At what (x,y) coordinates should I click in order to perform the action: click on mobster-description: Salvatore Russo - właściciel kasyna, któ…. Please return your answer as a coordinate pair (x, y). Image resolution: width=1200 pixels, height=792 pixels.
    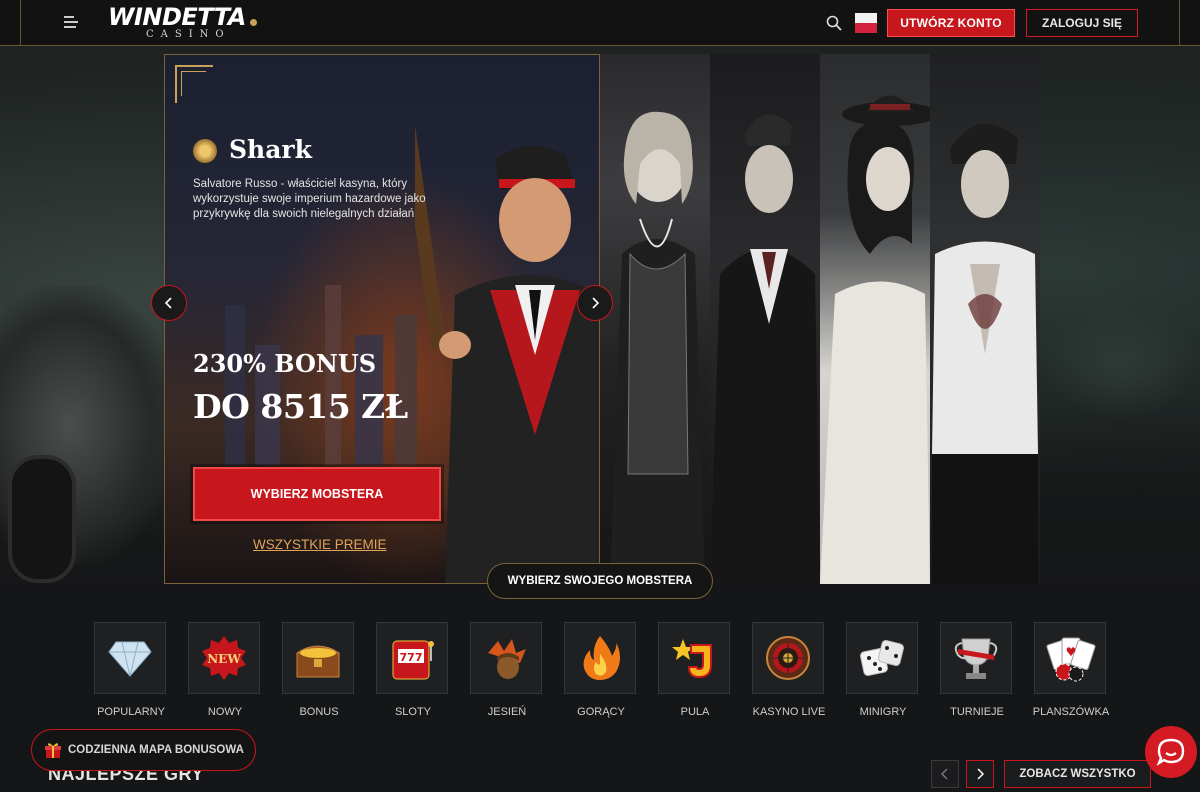
    Looking at the image, I should click on (309, 199).